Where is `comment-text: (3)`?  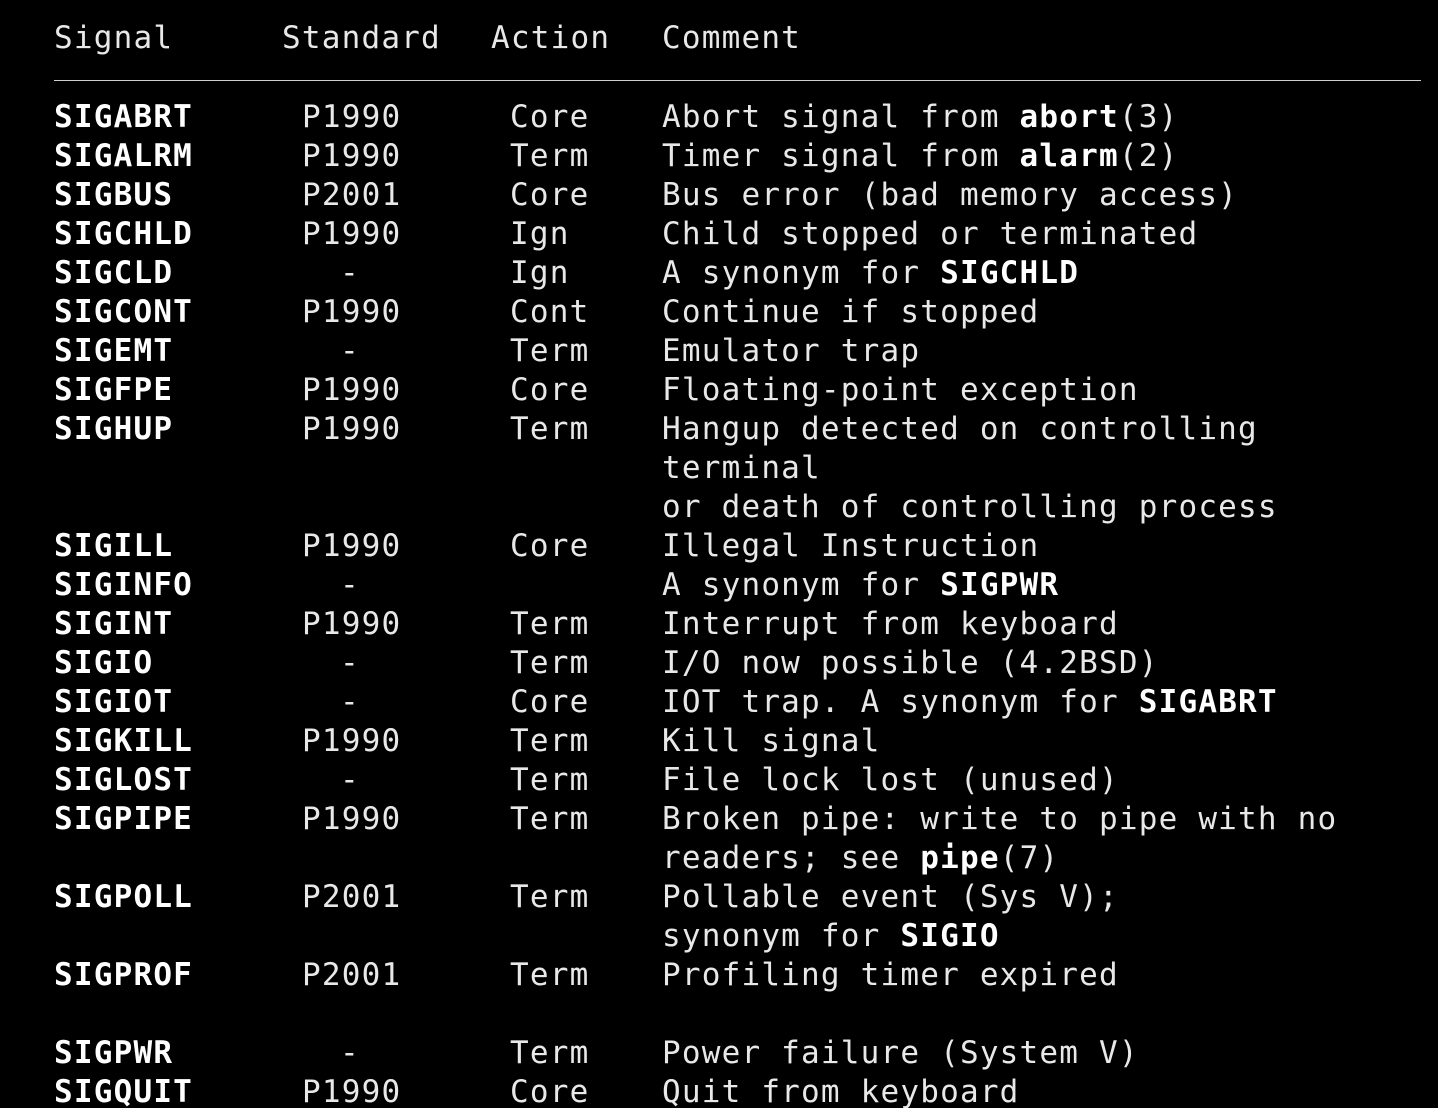 comment-text: (3) is located at coordinates (1148, 117).